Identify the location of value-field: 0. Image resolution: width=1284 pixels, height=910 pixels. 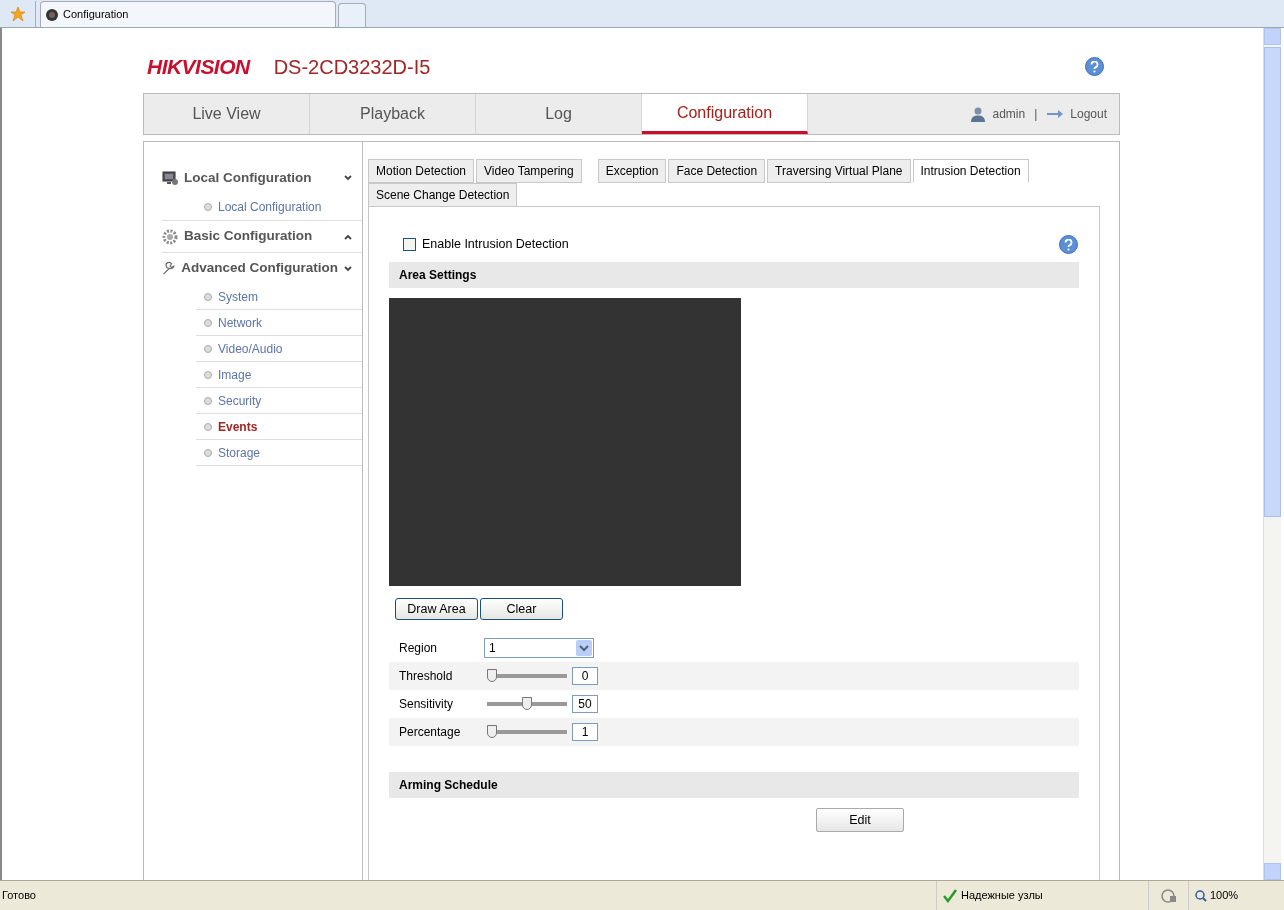
(585, 676).